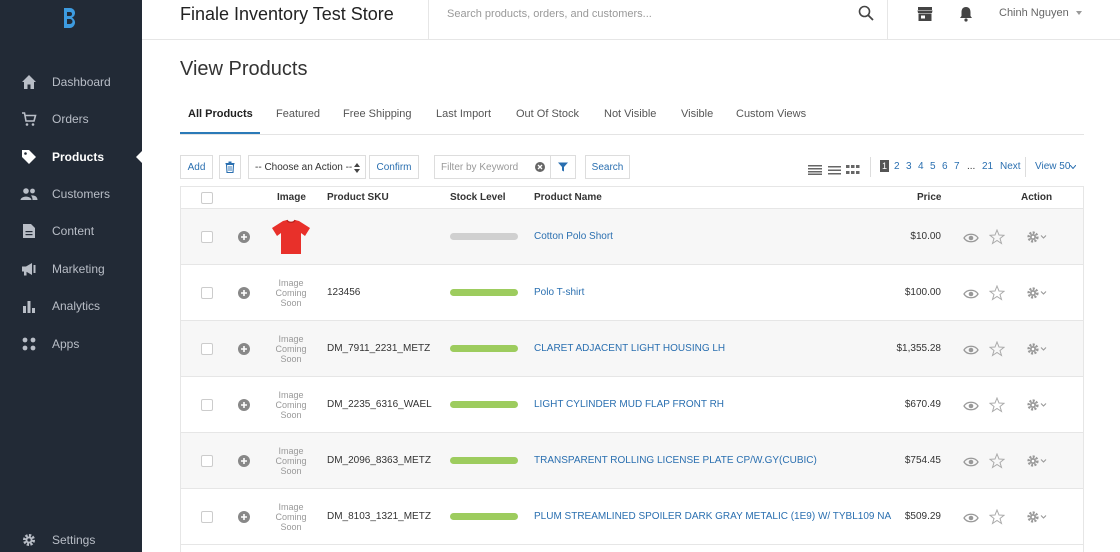 Image resolution: width=1120 pixels, height=552 pixels. Describe the element at coordinates (220, 114) in the screenshot. I see `tab-all-products: All Products` at that location.